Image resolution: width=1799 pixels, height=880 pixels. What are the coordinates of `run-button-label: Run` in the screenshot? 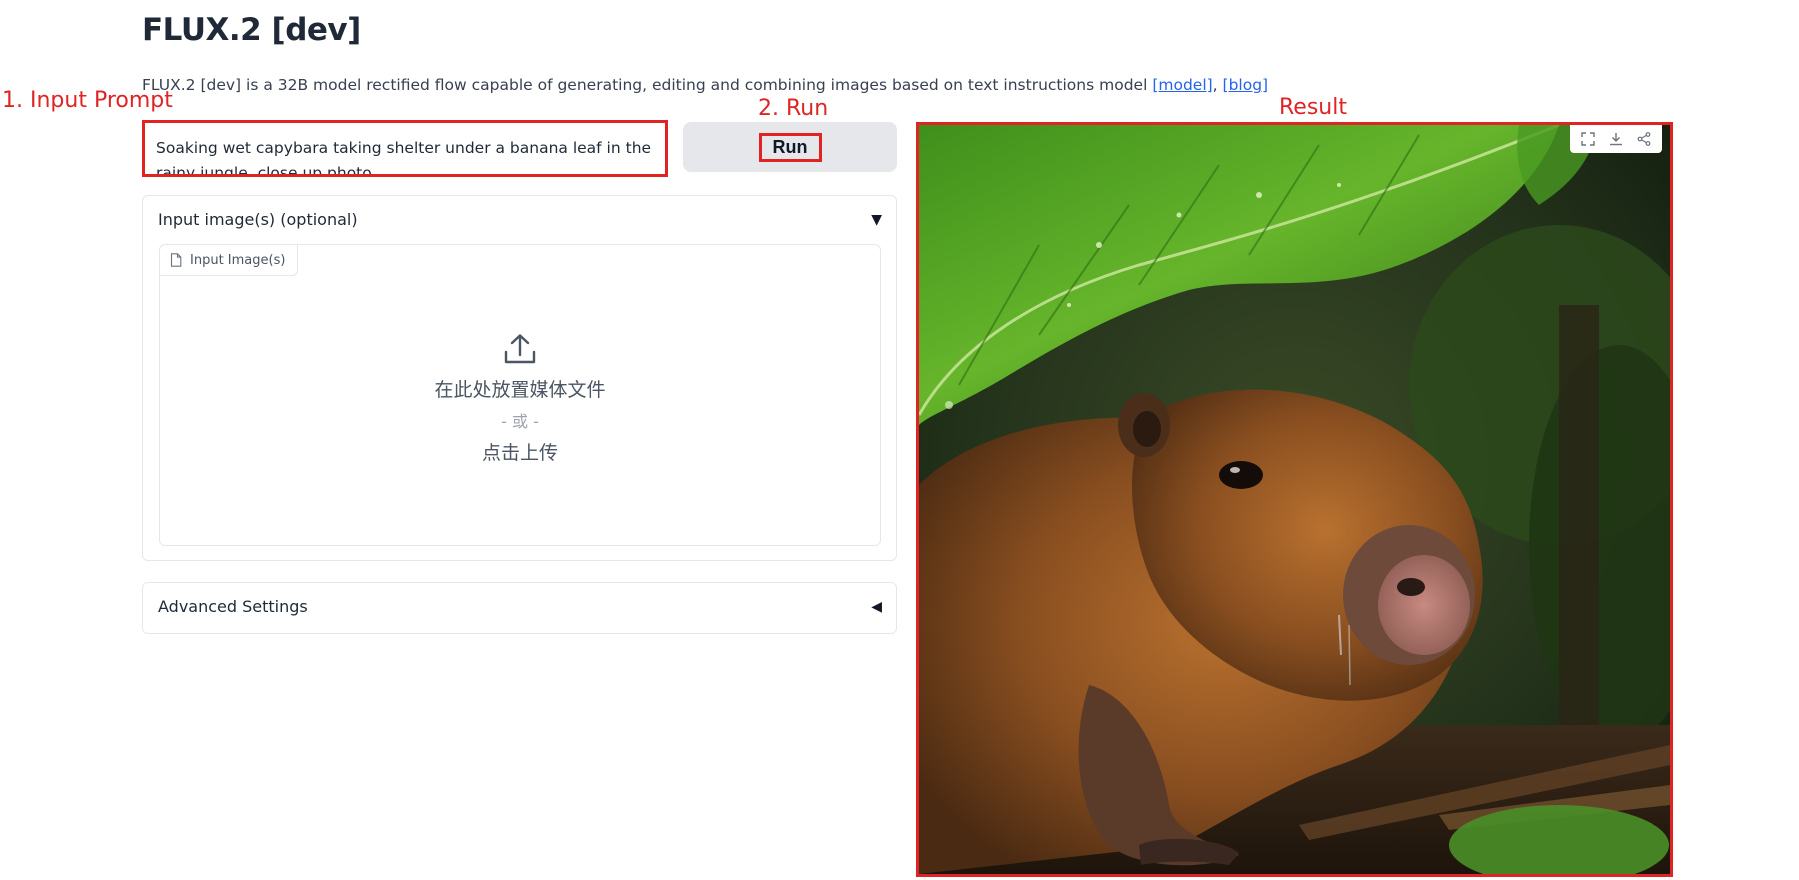 It's located at (790, 147).